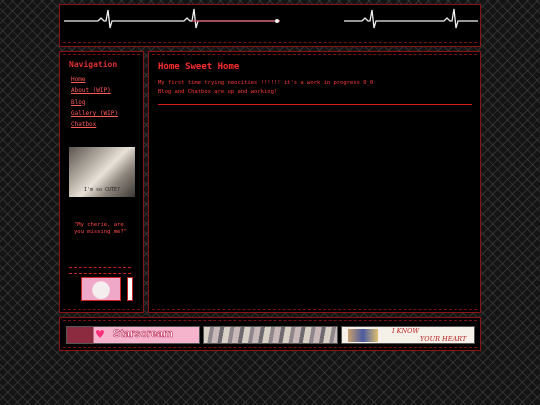 This screenshot has width=540, height=405. I want to click on heartbeat-line-right, so click(411, 18).